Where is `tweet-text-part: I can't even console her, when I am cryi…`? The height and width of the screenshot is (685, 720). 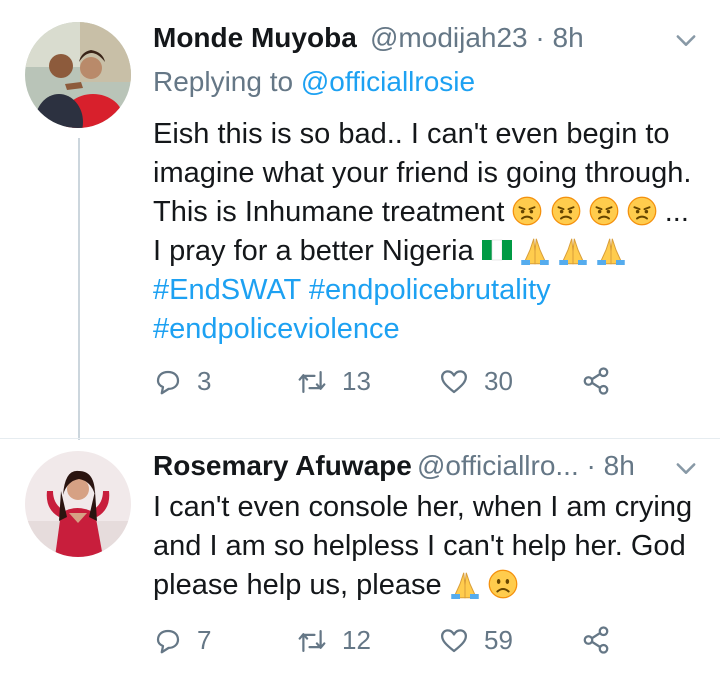
tweet-text-part: I can't even console her, when I am cryi… is located at coordinates (423, 546).